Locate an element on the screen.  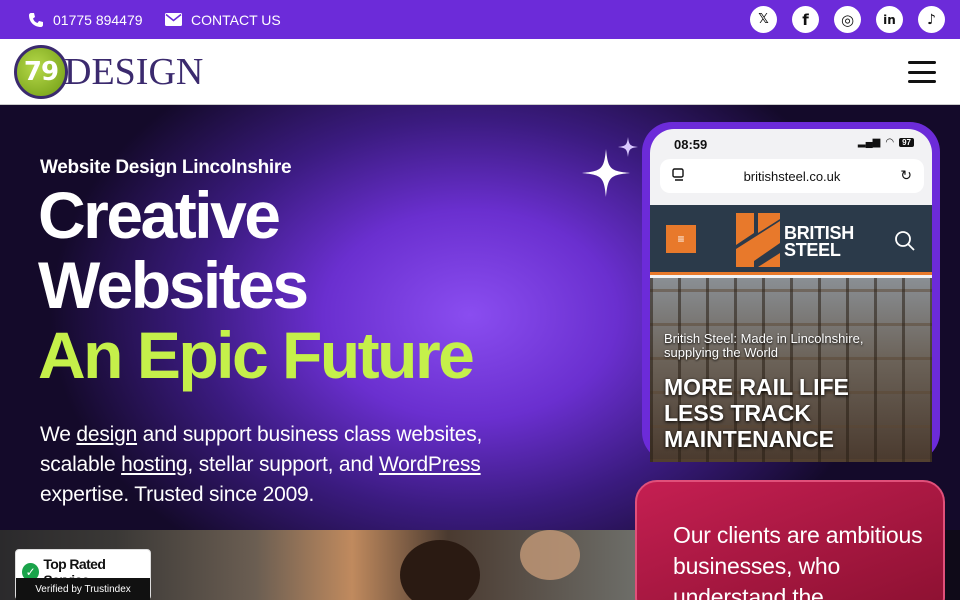
site-header: 79 DESIGN is located at coordinates (480, 72).